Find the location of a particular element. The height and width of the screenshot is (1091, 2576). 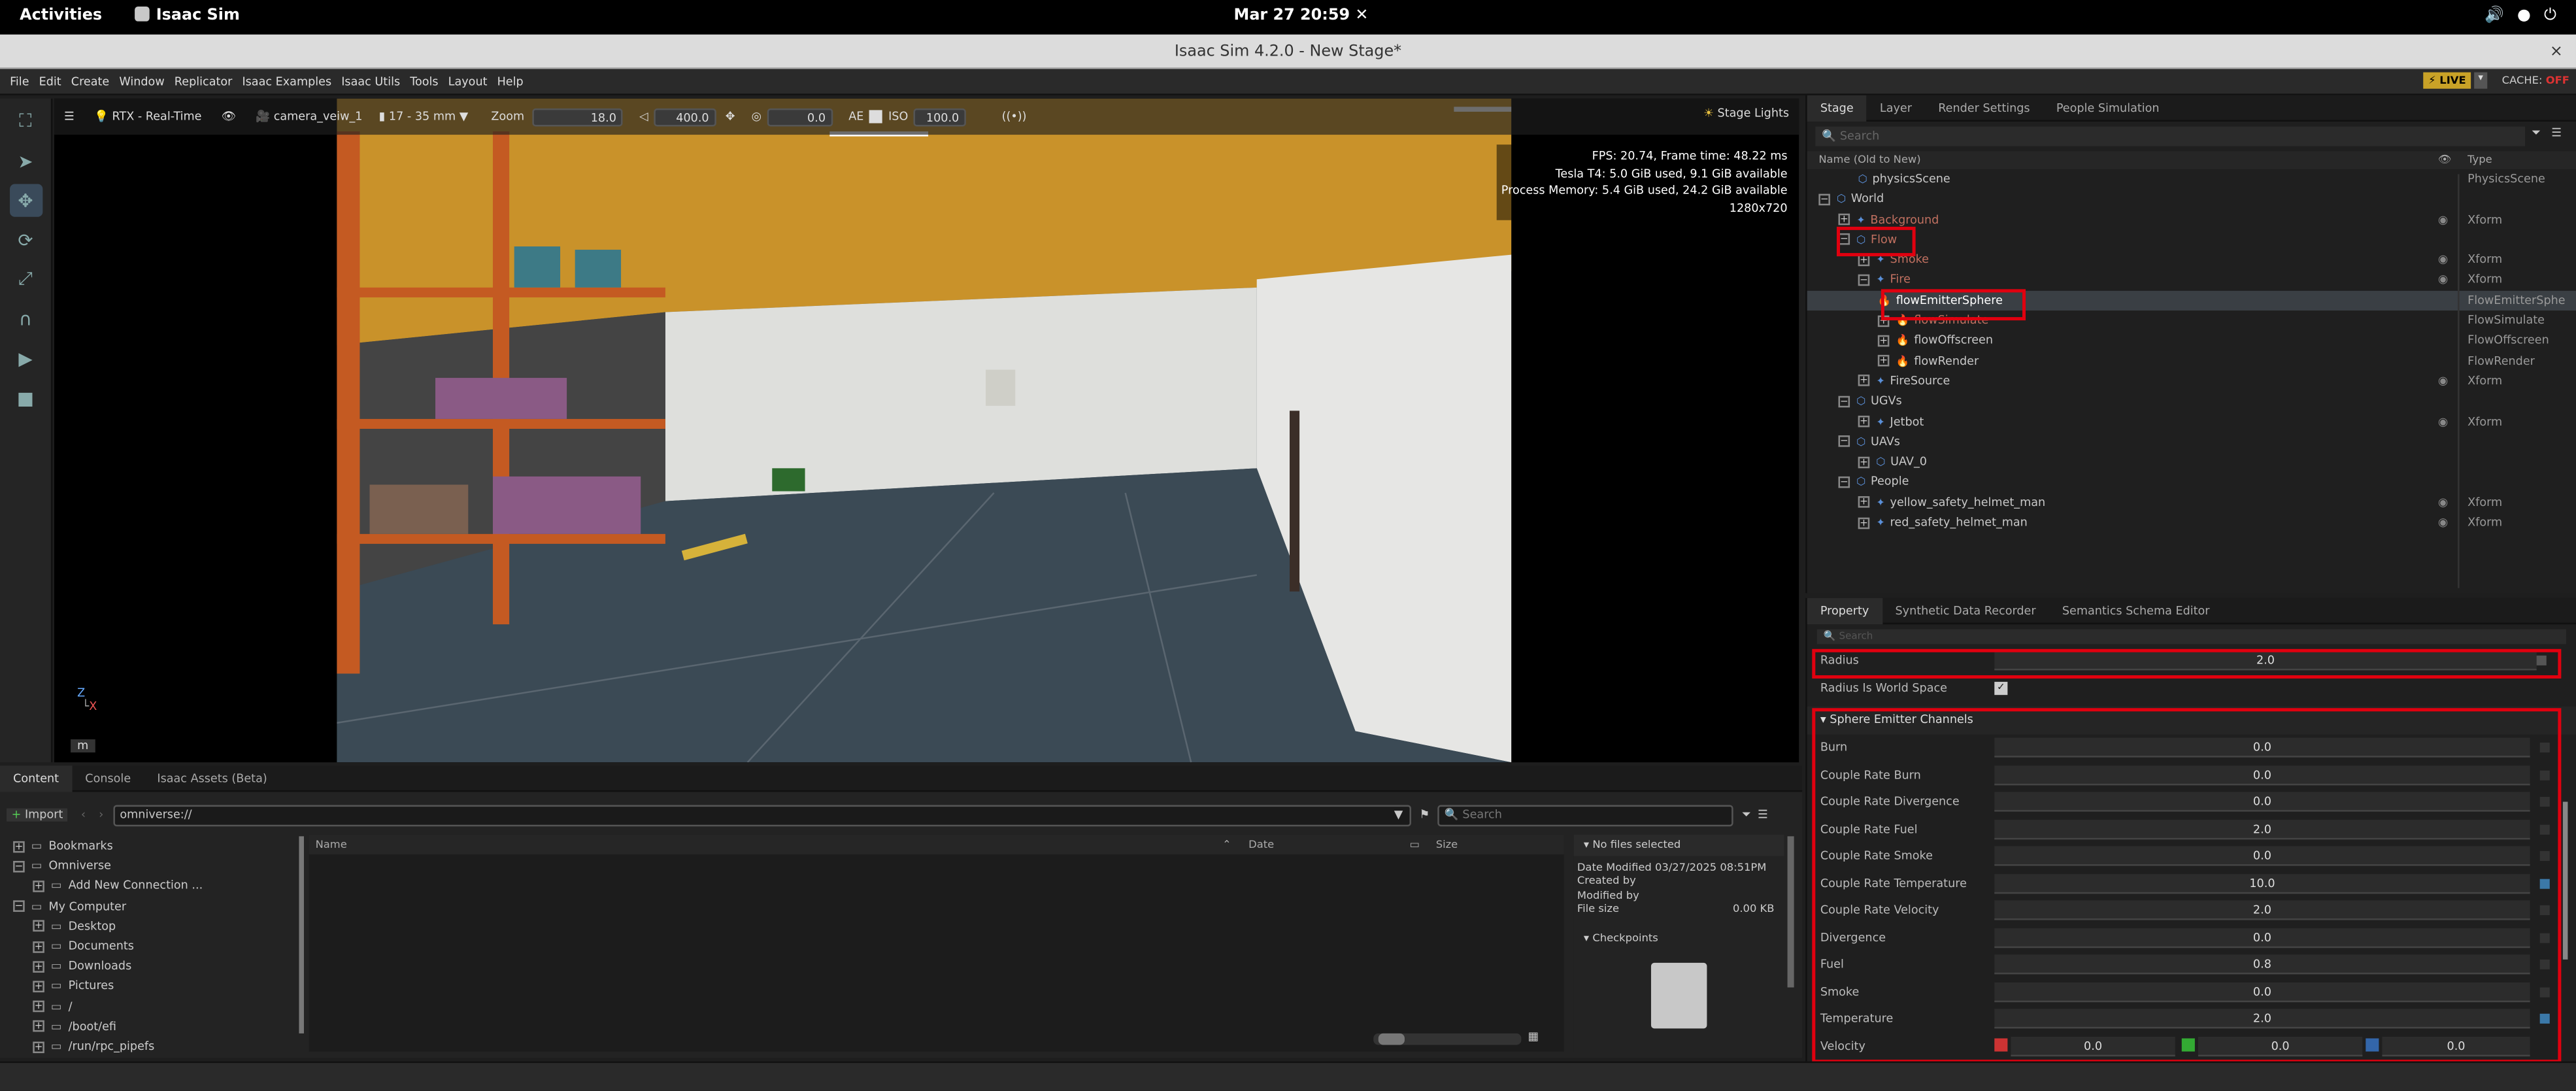

tab-isaac-assets: Isaac Assets (Beta) is located at coordinates (212, 778).